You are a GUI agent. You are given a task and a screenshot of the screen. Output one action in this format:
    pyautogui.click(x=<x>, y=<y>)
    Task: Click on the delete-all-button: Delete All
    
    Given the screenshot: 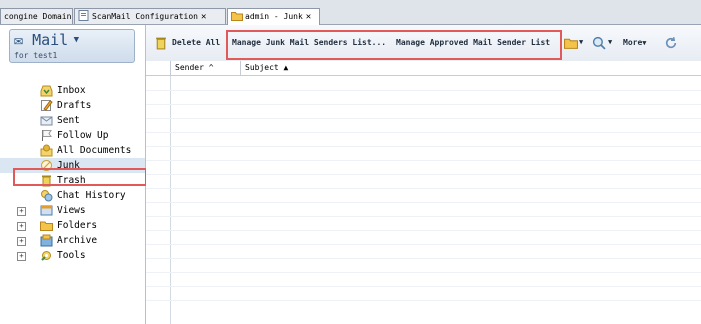 What is the action you would take?
    pyautogui.click(x=196, y=42)
    